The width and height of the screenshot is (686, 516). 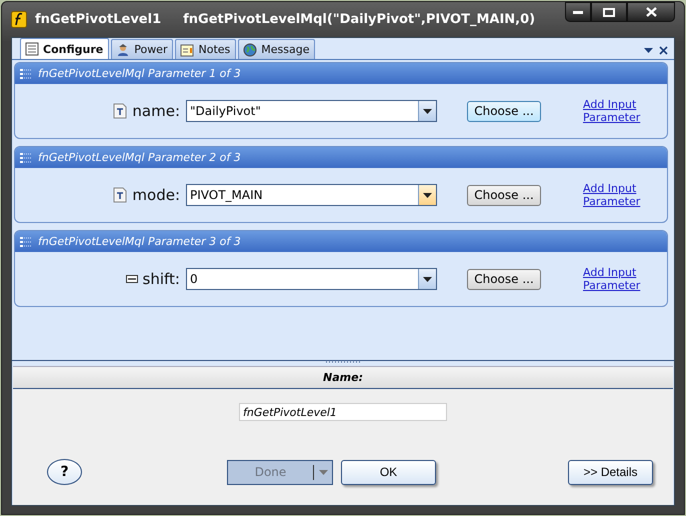 I want to click on tab: Configure, so click(x=65, y=48).